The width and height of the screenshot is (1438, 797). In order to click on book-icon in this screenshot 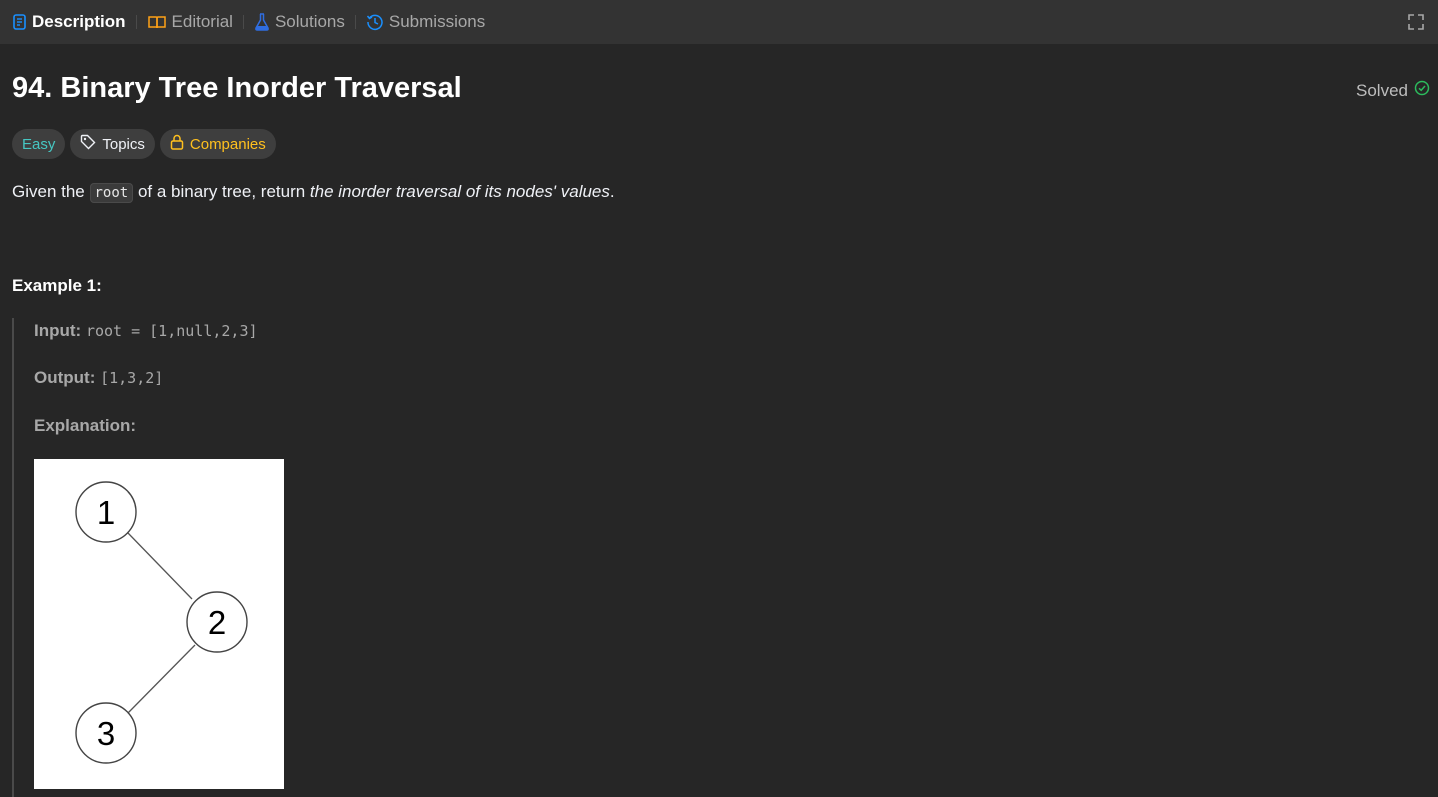, I will do `click(157, 22)`.